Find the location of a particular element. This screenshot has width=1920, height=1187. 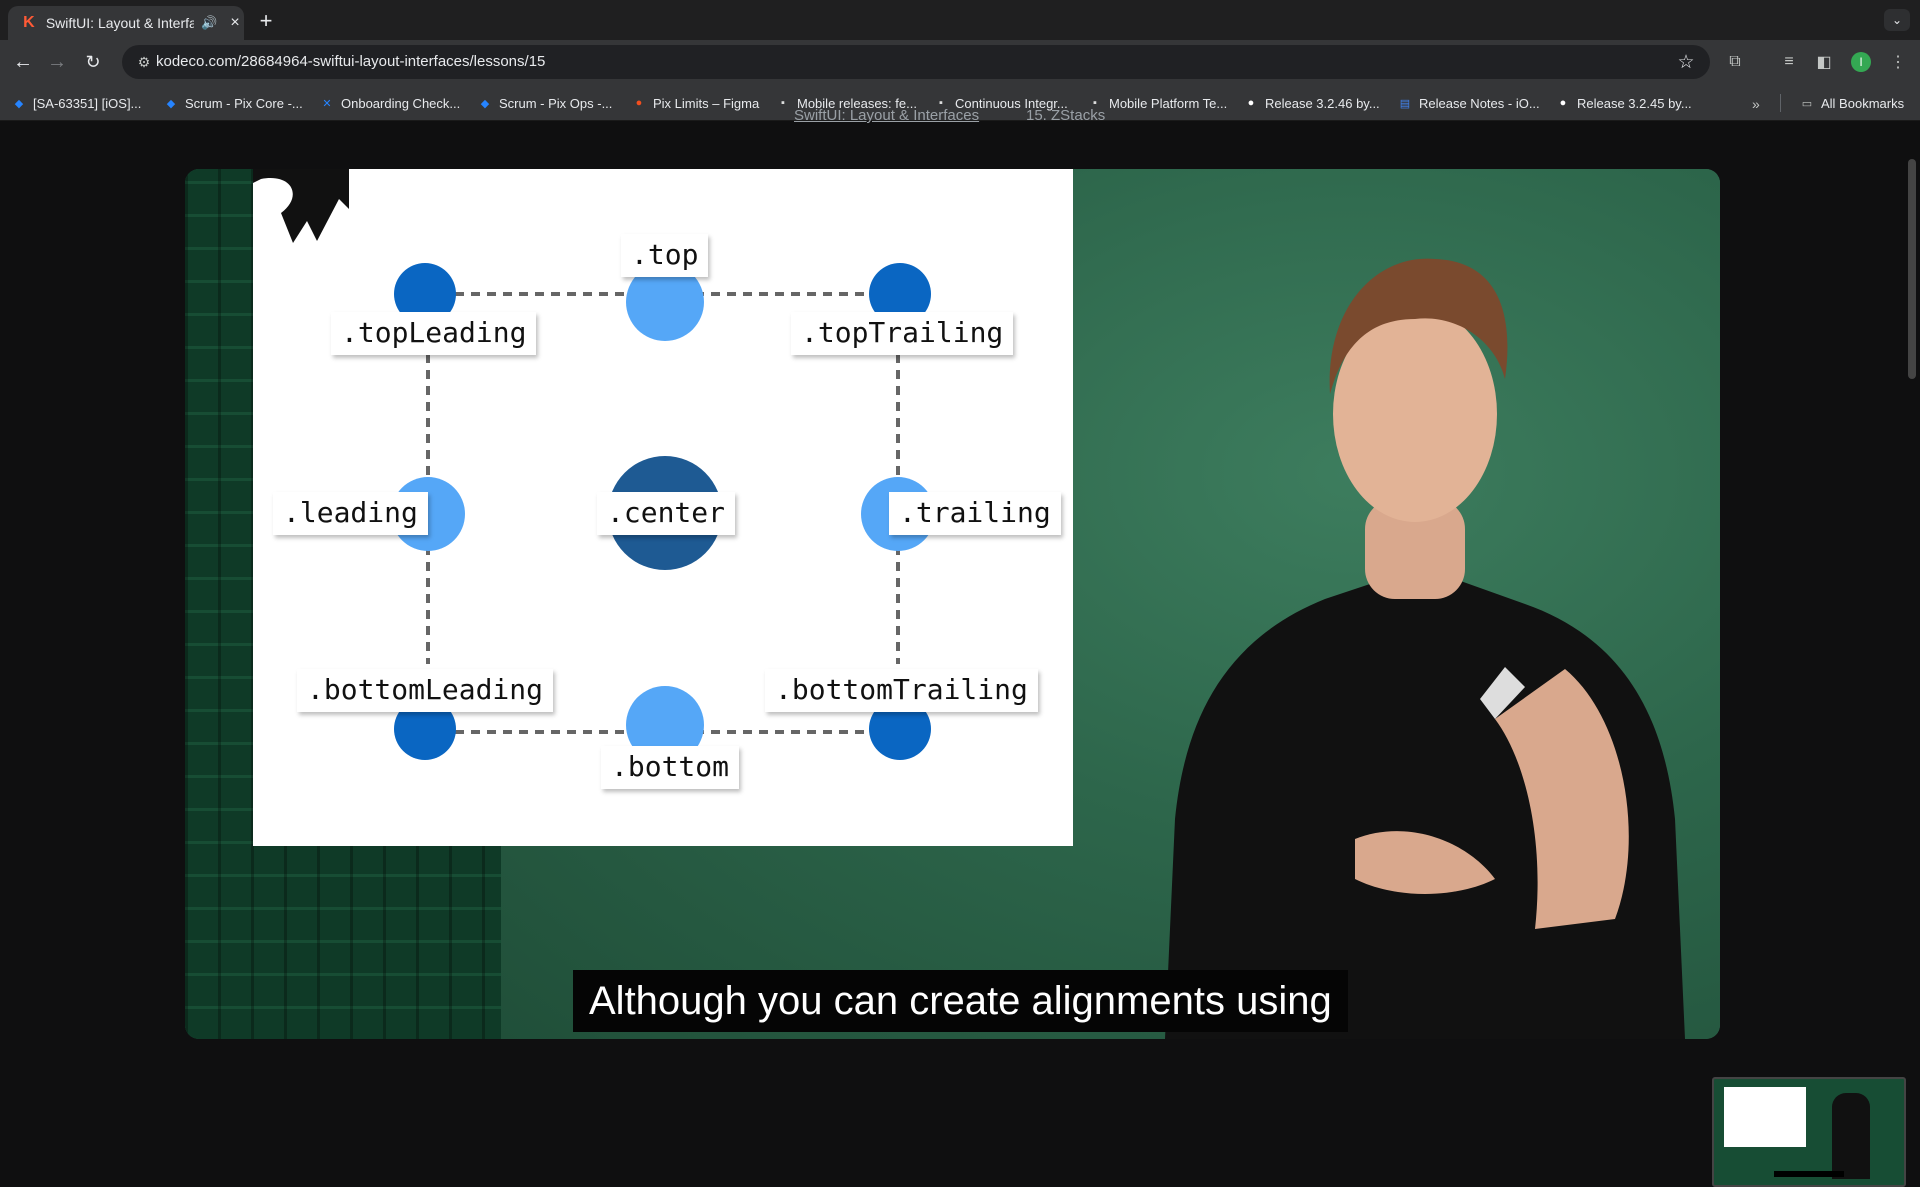

profile-avatar: I is located at coordinates (1861, 62).